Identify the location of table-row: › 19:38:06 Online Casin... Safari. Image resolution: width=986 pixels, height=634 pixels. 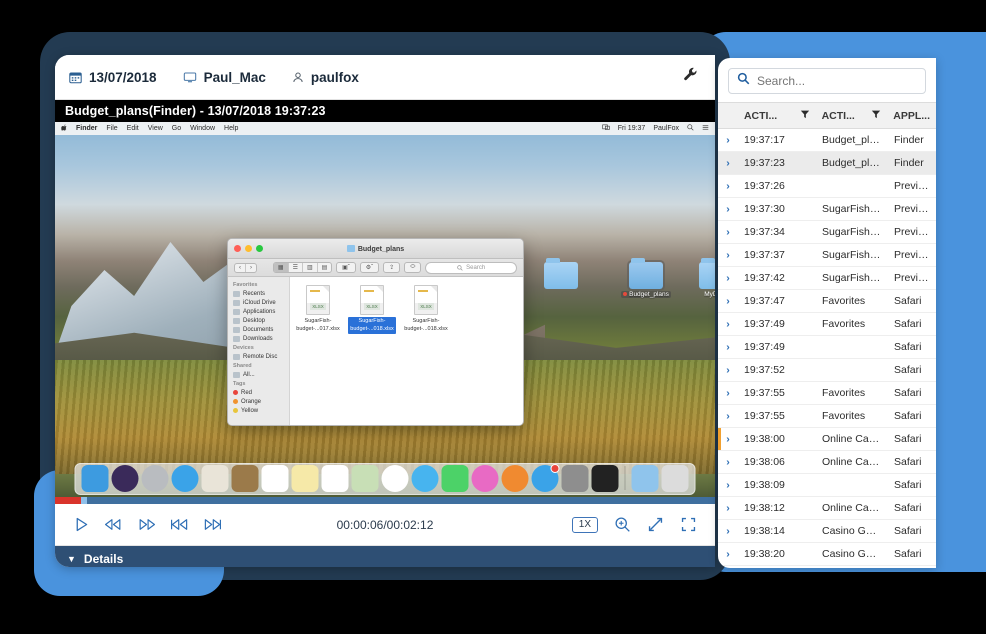
(827, 462).